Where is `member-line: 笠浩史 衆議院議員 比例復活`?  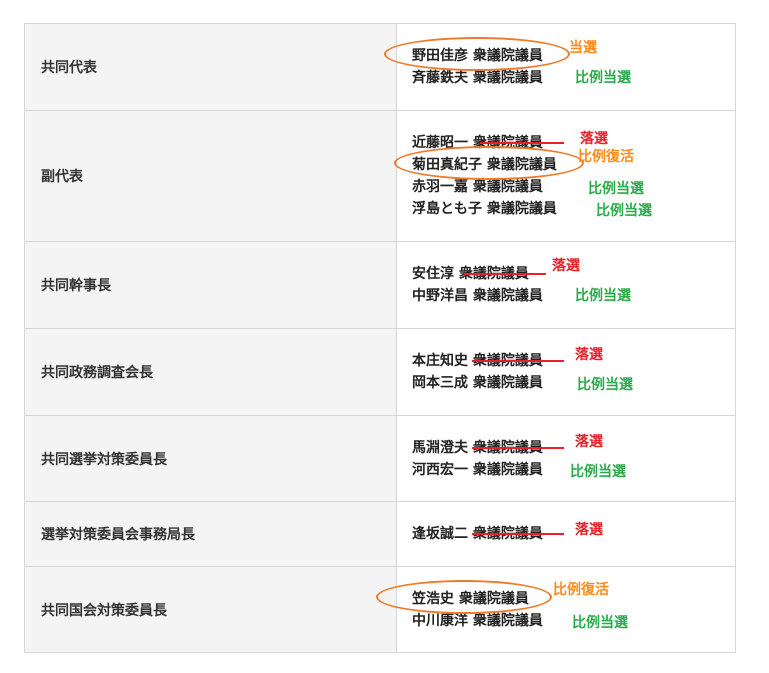
member-line: 笠浩史 衆議院議員 比例復活 is located at coordinates (555, 596).